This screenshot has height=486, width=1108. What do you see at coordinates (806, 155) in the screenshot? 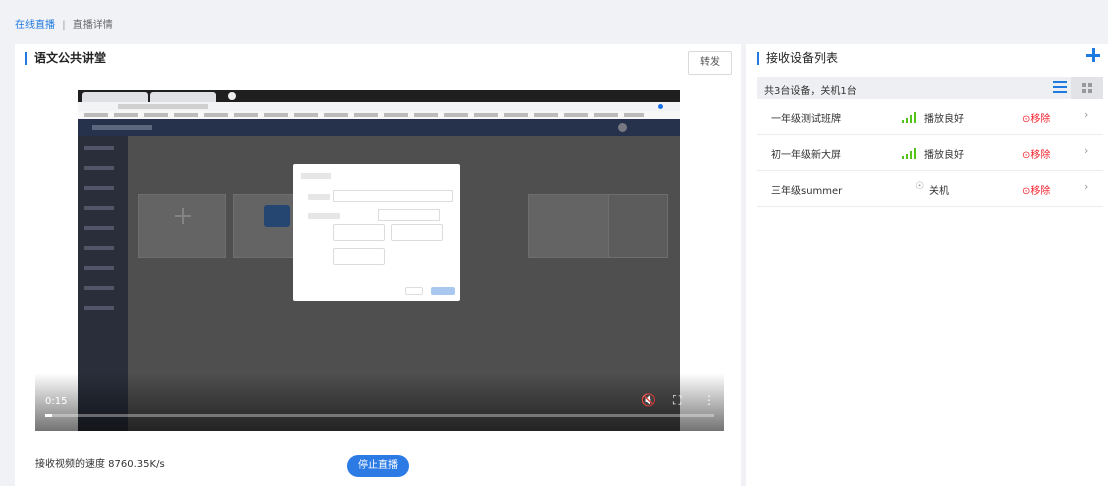
I see `device-name: 初一年级新大屏` at bounding box center [806, 155].